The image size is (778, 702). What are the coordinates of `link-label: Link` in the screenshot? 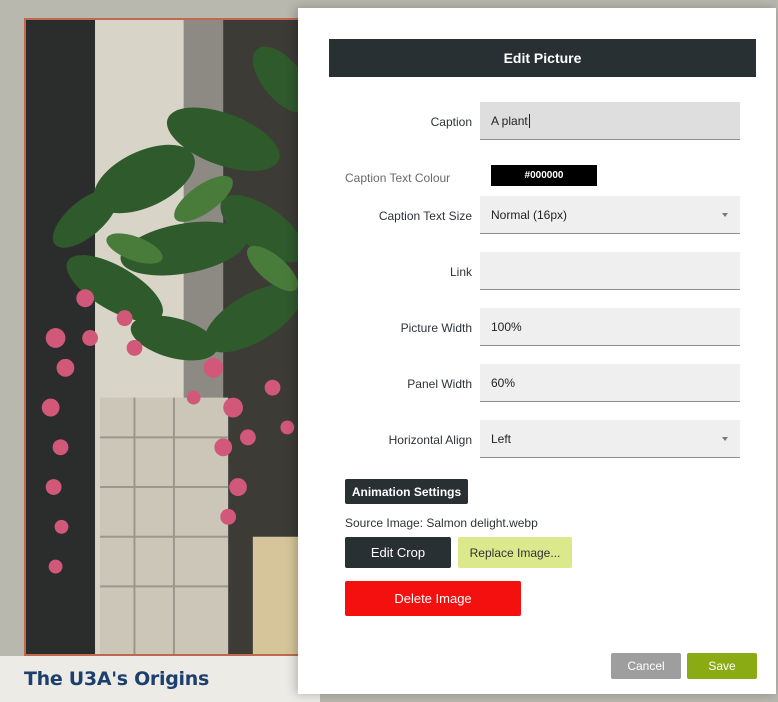 It's located at (460, 272).